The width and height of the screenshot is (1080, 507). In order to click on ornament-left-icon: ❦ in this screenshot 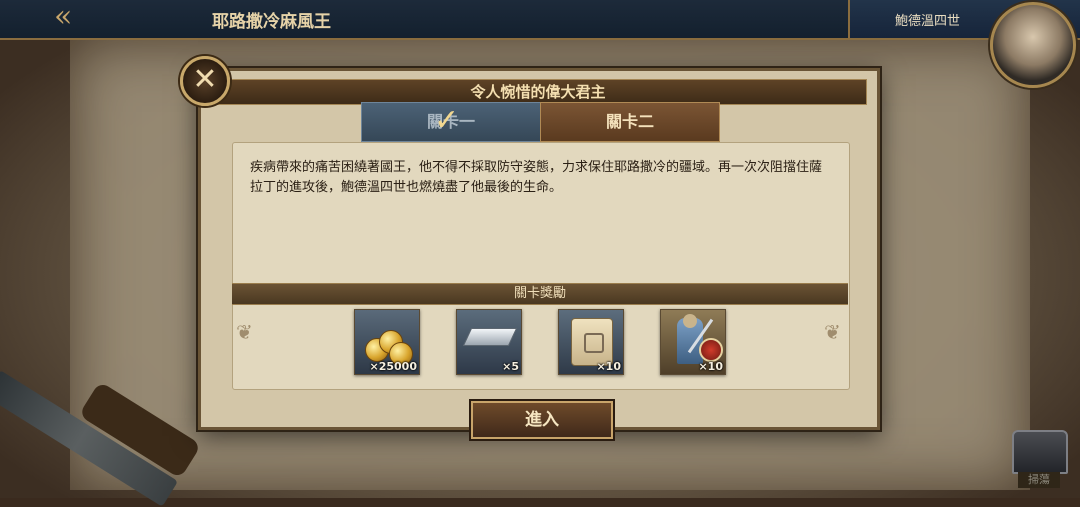, I will do `click(244, 332)`.